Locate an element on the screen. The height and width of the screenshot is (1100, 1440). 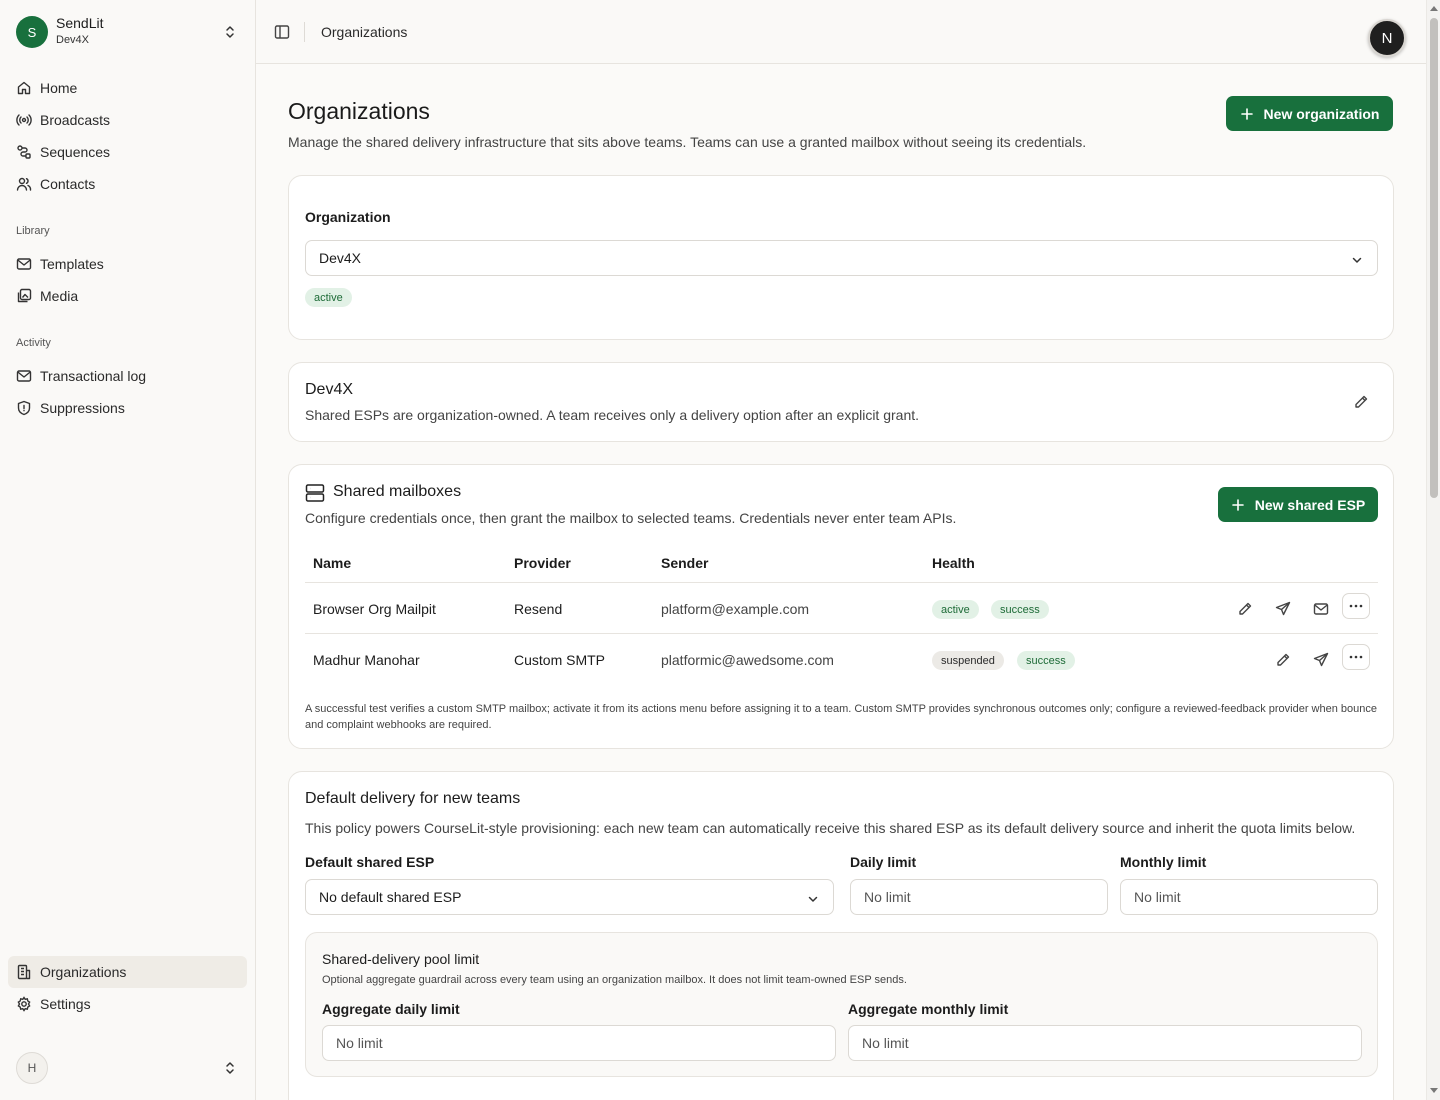
nav-label: Home is located at coordinates (59, 88).